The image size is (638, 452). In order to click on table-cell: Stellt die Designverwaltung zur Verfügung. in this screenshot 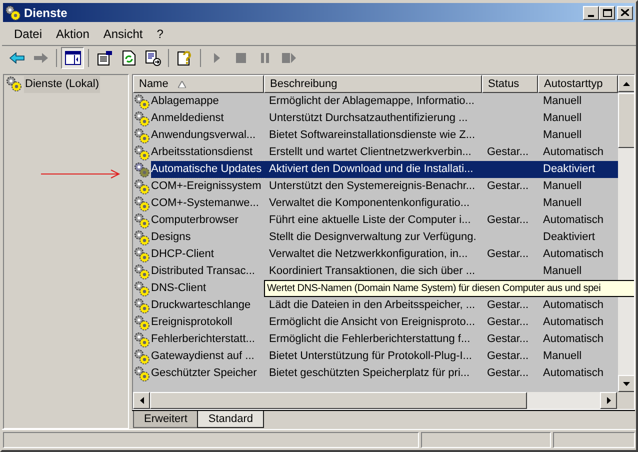, I will do `click(372, 237)`.